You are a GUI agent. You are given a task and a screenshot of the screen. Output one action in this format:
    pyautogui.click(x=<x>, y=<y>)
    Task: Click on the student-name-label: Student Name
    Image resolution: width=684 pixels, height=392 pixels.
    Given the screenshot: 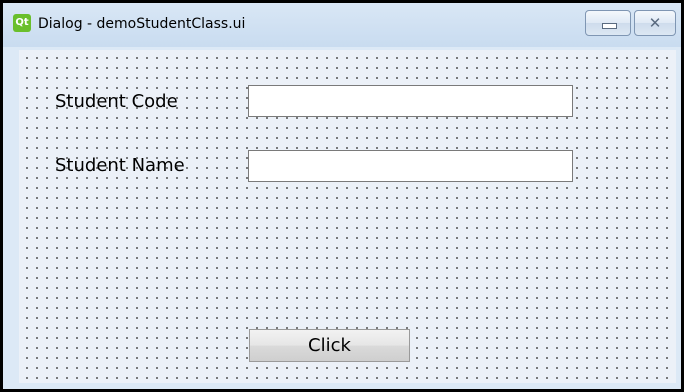 What is the action you would take?
    pyautogui.click(x=120, y=165)
    